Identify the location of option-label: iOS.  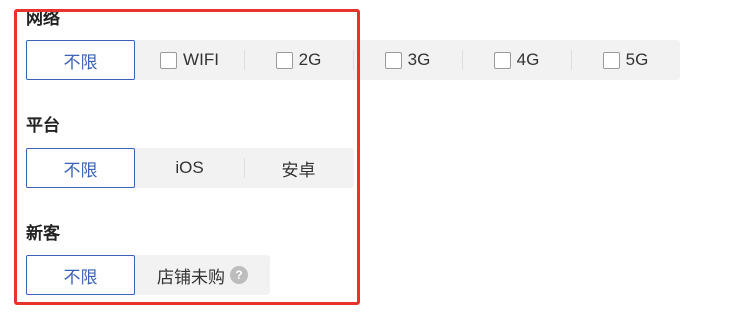
(189, 167).